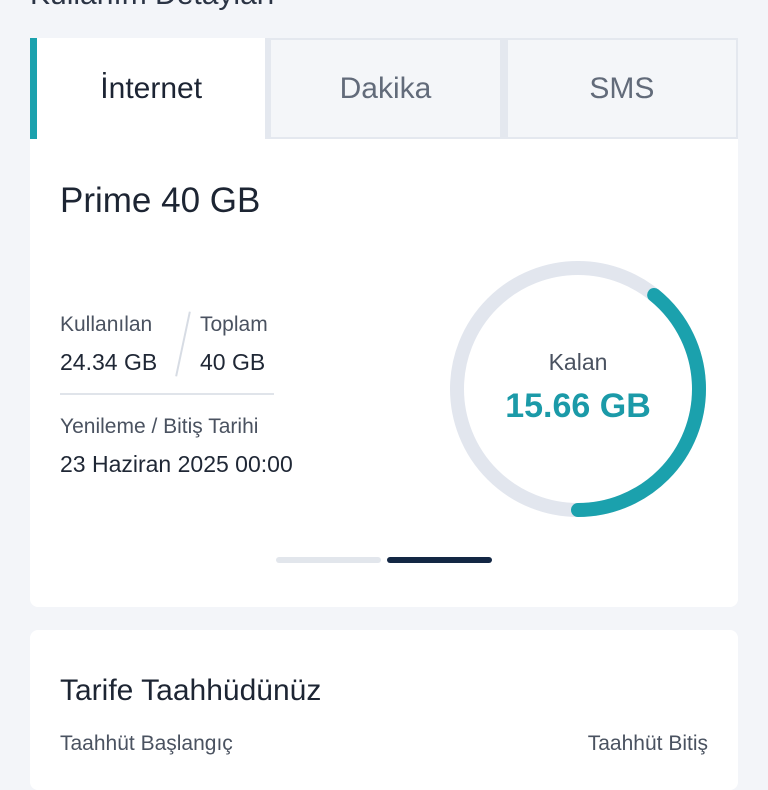  I want to click on used-value: 24.34 GB, so click(109, 362).